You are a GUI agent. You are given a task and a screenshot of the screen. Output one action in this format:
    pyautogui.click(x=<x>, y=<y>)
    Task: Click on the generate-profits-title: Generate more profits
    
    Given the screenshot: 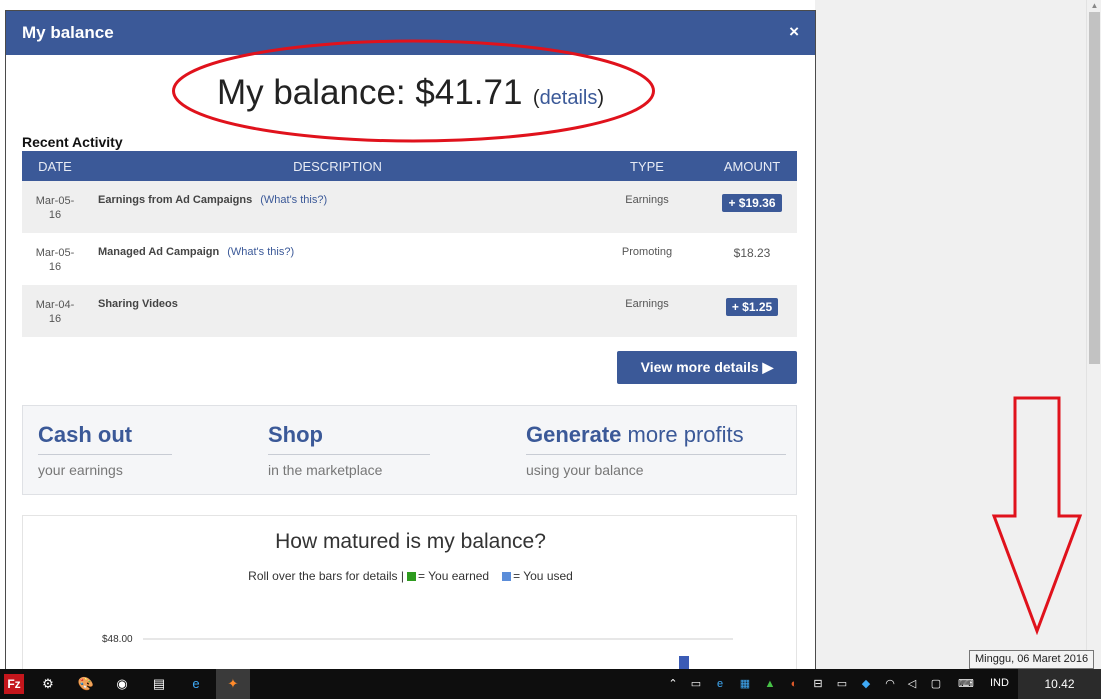 What is the action you would take?
    pyautogui.click(x=656, y=438)
    